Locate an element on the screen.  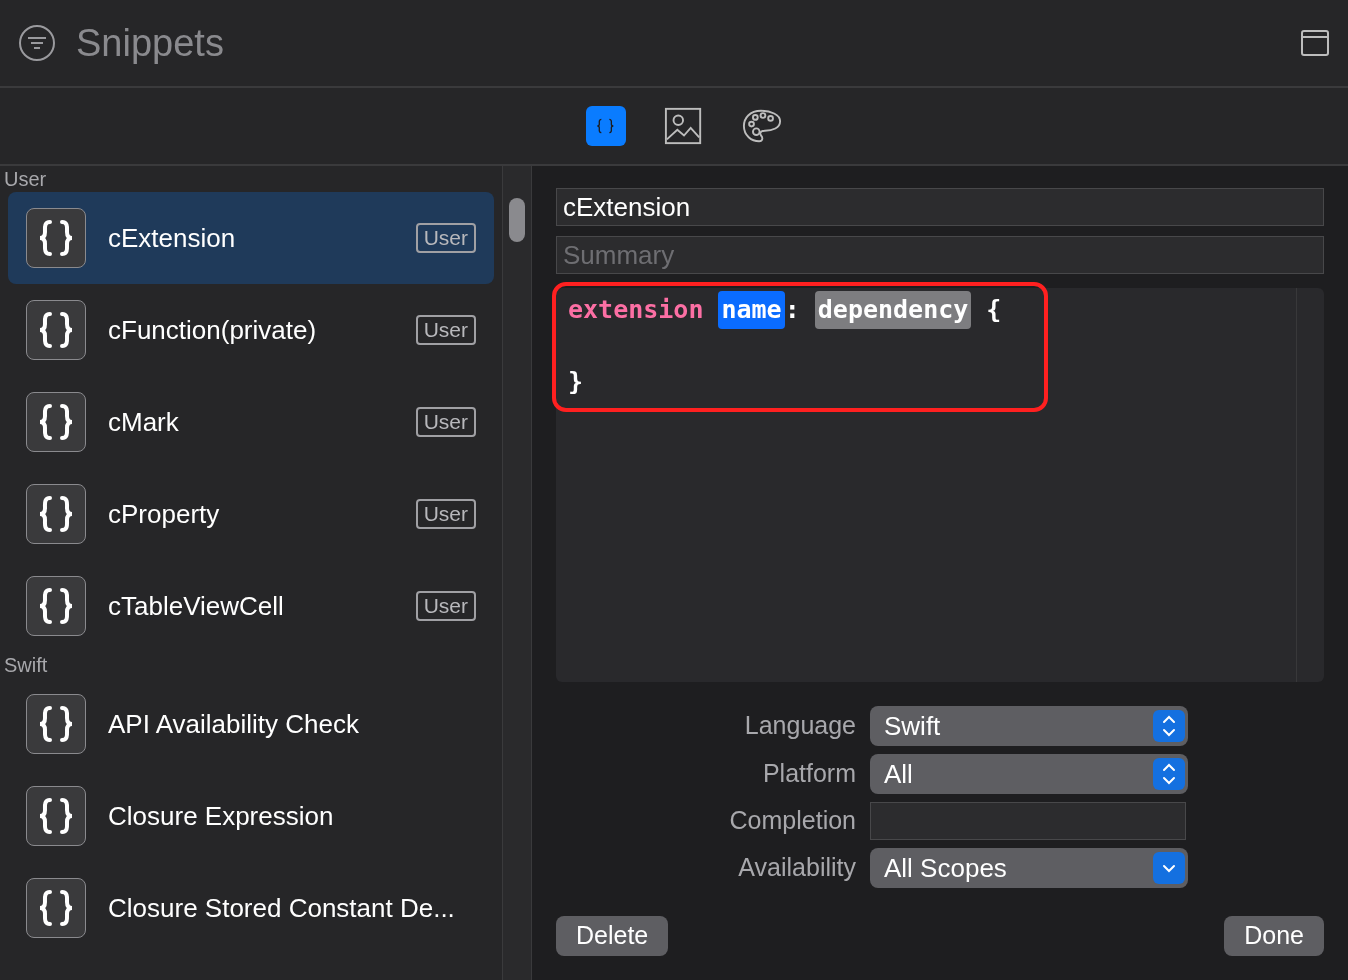
code-tab is located at coordinates (606, 126).